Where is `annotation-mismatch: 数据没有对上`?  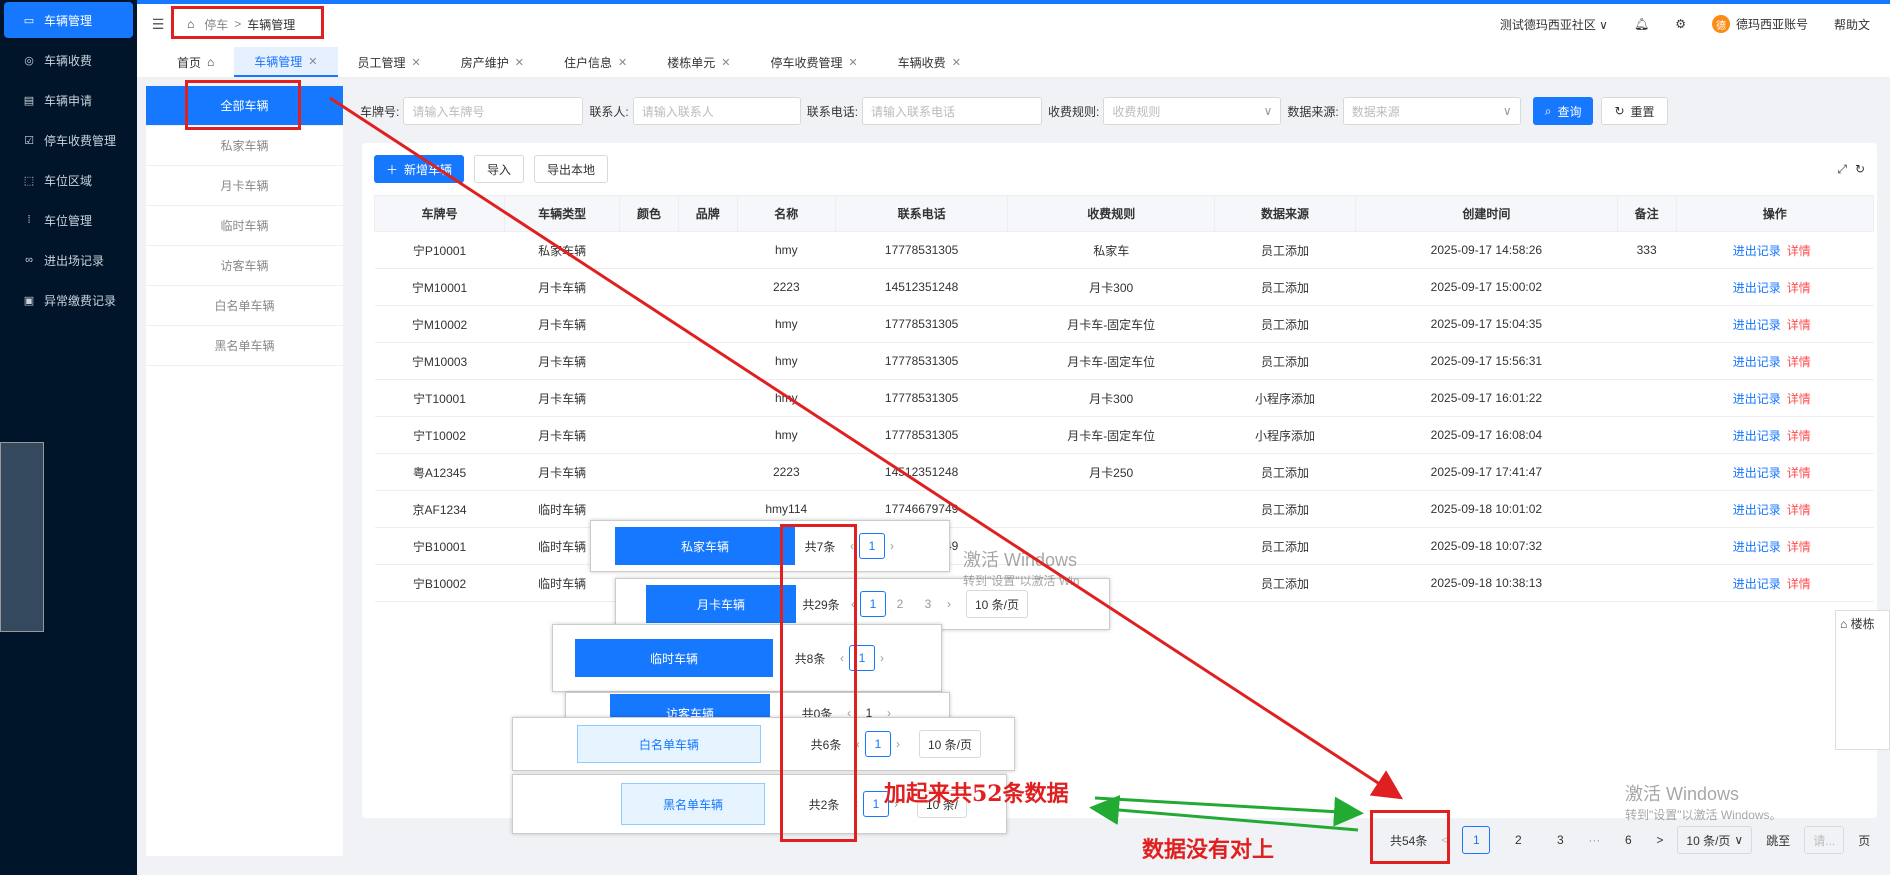 annotation-mismatch: 数据没有对上 is located at coordinates (1208, 850).